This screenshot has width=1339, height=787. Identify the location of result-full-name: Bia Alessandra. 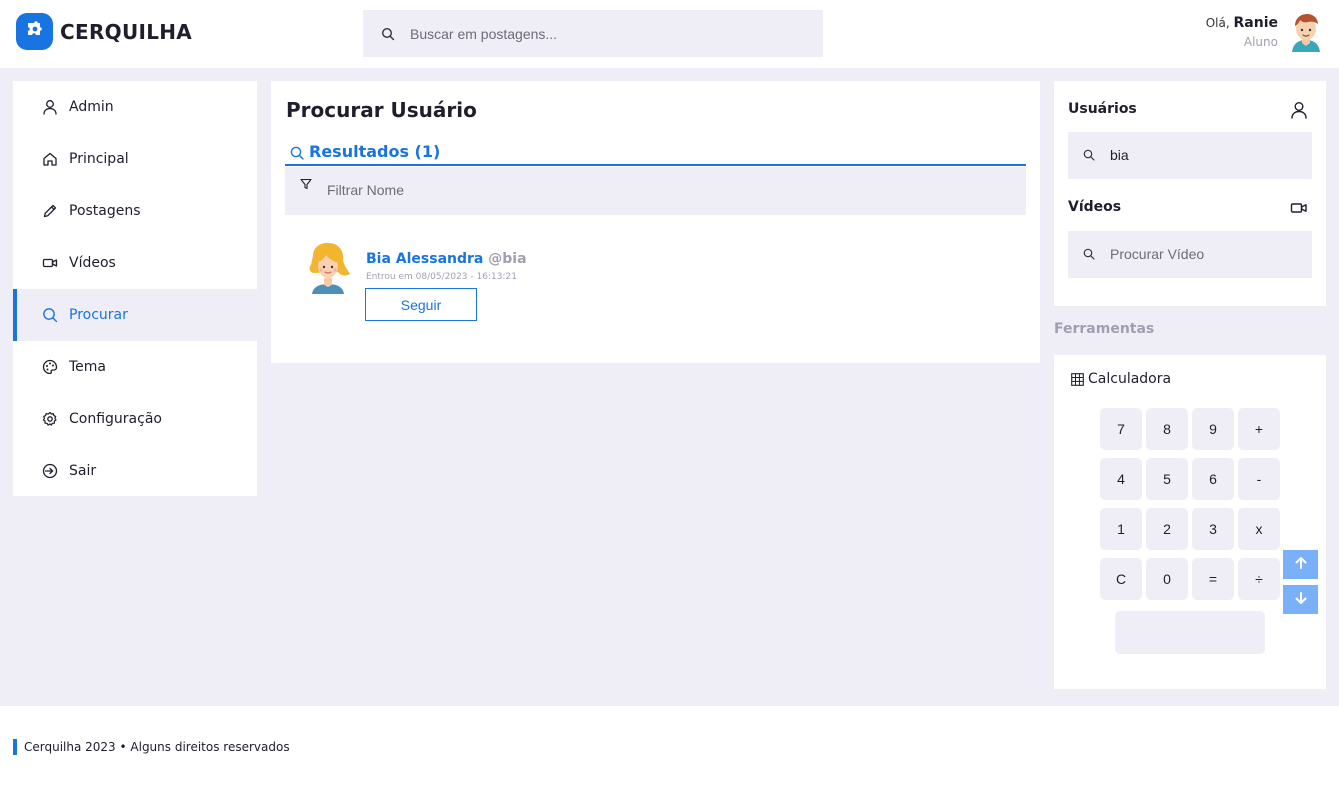
(424, 259).